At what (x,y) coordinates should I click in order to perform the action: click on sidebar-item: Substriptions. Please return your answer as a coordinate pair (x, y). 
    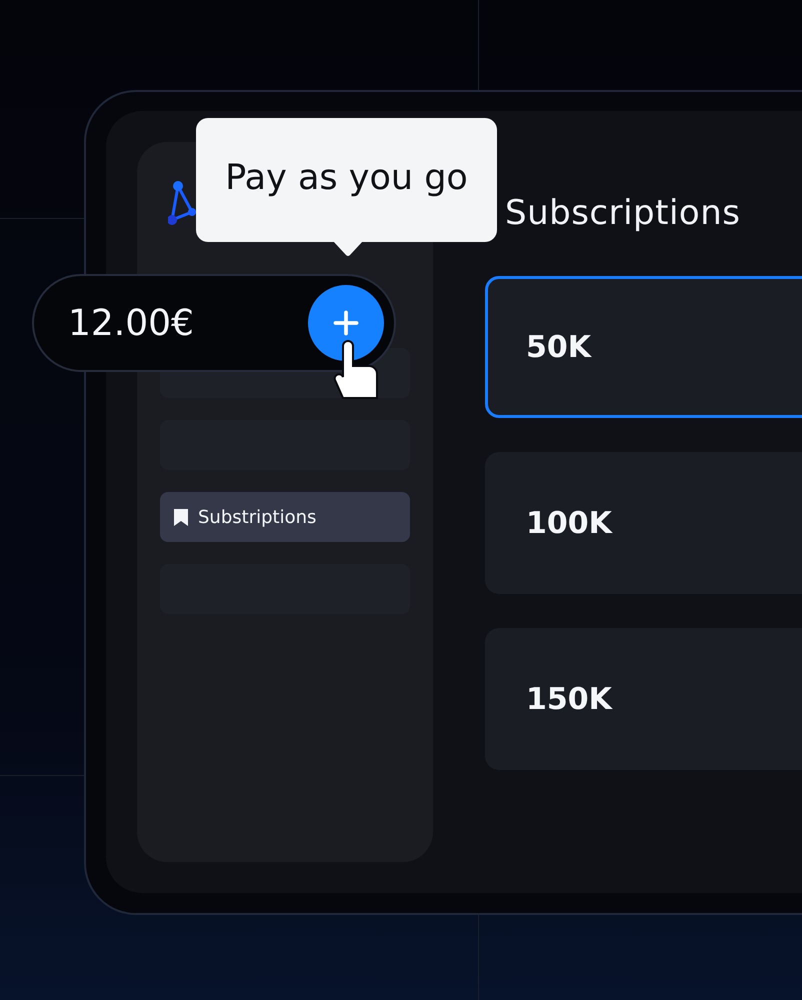
    Looking at the image, I should click on (285, 517).